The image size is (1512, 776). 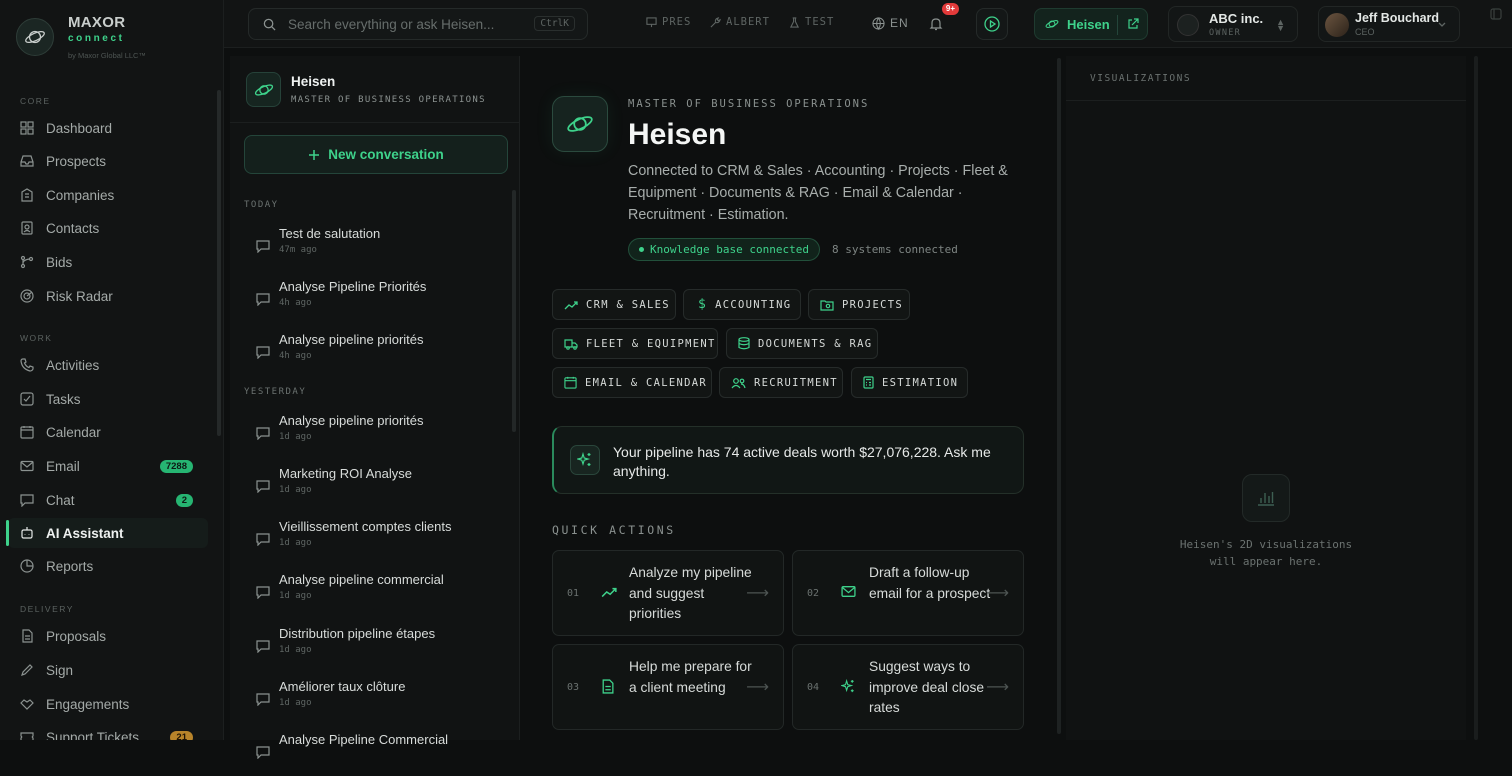 What do you see at coordinates (27, 262) in the screenshot?
I see `branch-icon` at bounding box center [27, 262].